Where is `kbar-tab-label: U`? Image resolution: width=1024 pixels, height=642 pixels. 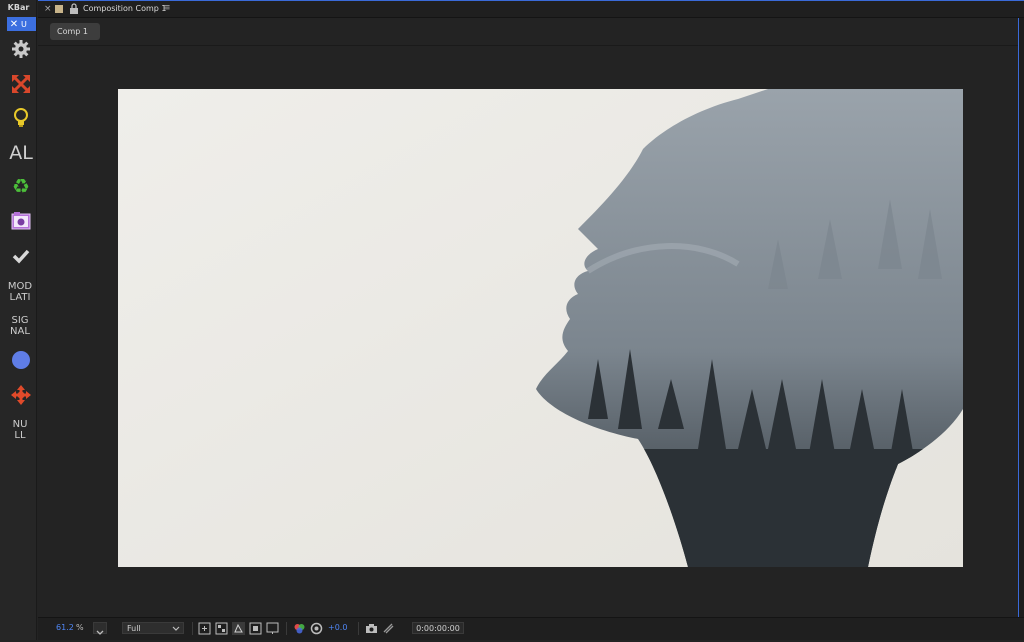 kbar-tab-label: U is located at coordinates (24, 24).